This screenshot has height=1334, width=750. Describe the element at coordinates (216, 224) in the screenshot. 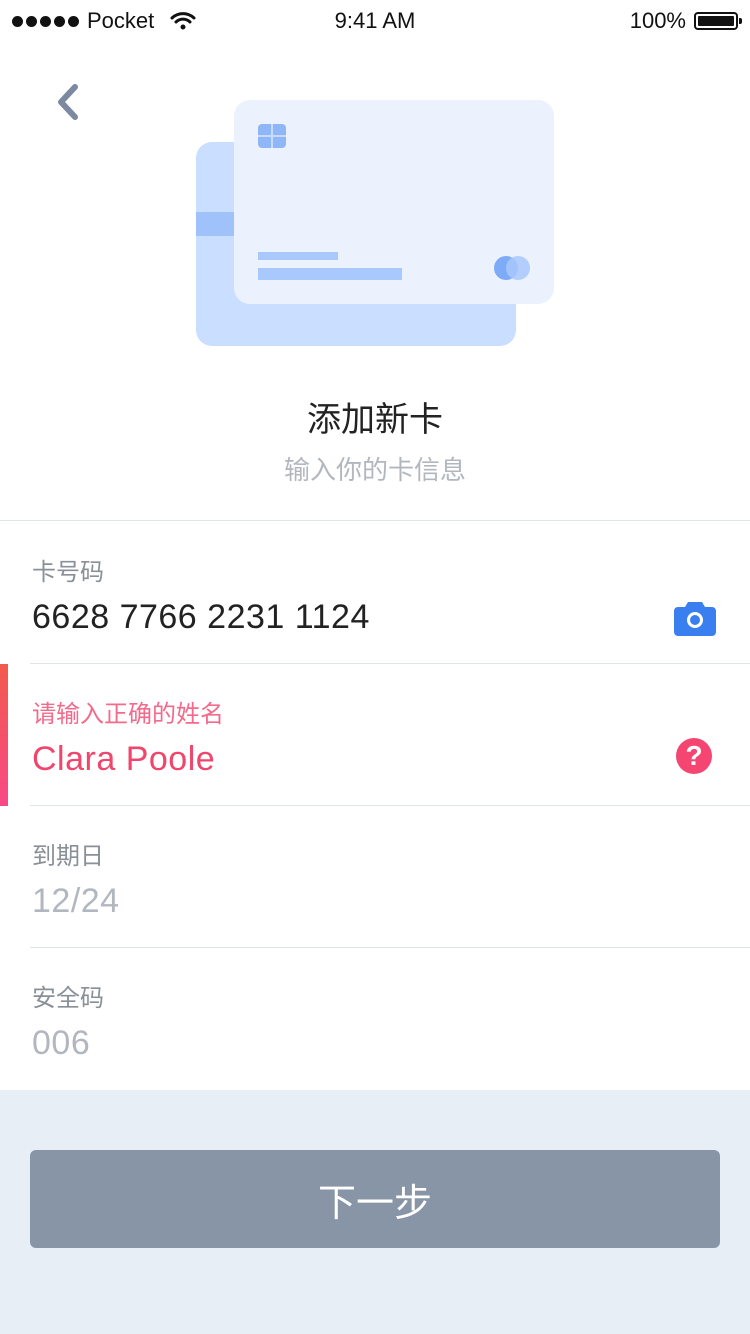

I see `card-stripe` at that location.